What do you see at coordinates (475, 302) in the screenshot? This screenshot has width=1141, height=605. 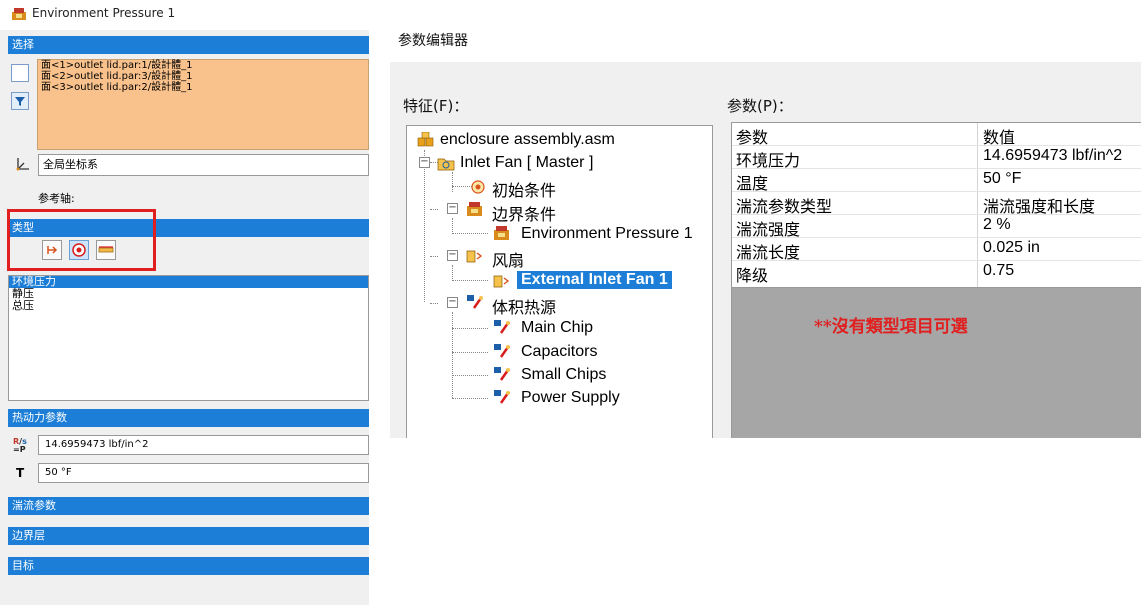 I see `heat-source-folder-icon` at bounding box center [475, 302].